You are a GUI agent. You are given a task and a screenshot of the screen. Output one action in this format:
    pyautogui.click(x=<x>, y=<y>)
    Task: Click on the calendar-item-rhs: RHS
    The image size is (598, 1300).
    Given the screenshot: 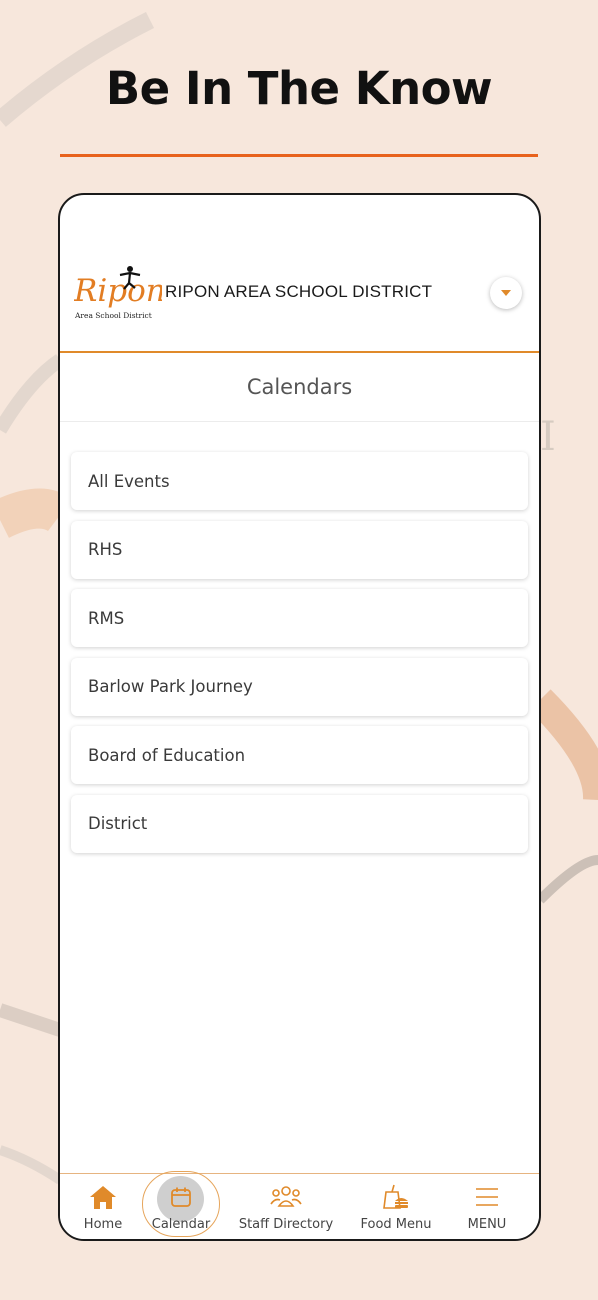 What is the action you would take?
    pyautogui.click(x=299, y=549)
    